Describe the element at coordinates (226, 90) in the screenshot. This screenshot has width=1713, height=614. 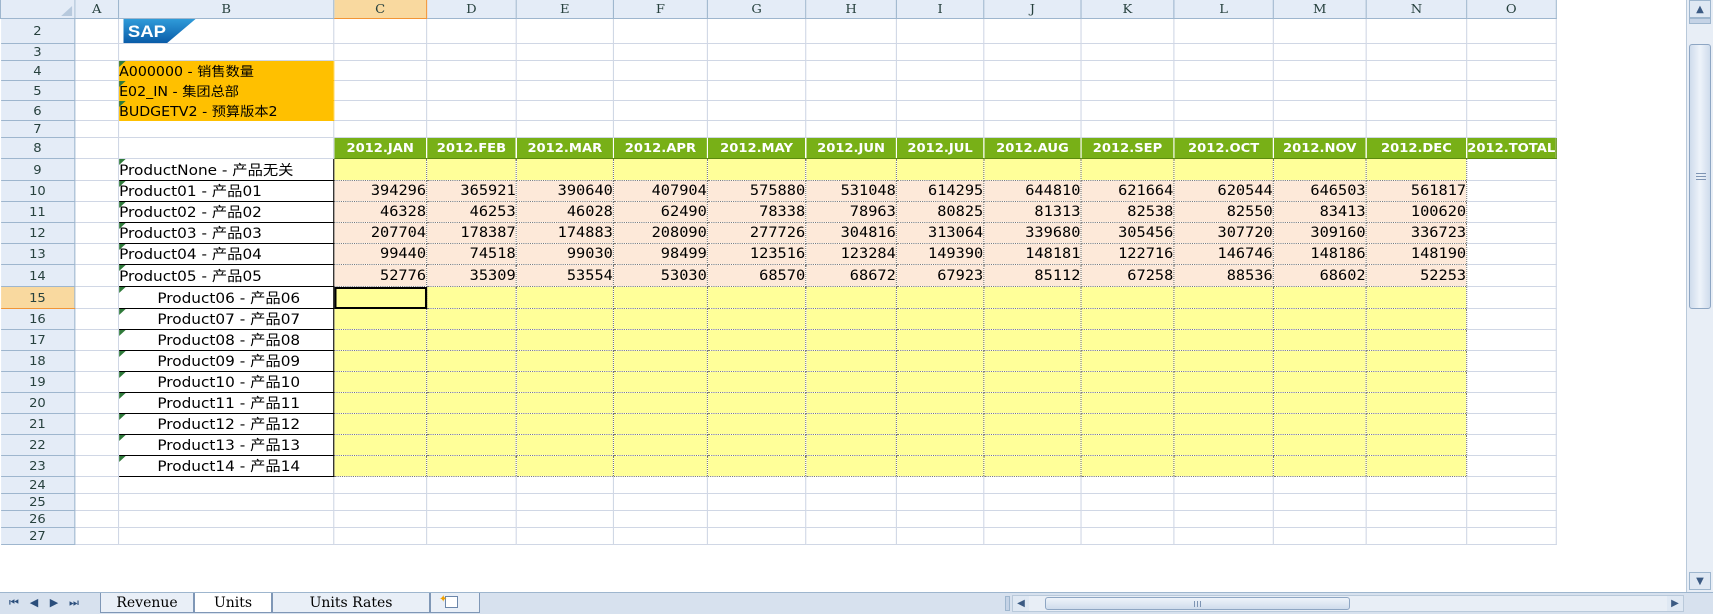
I see `info-cell: E02_IN - 集团总部` at that location.